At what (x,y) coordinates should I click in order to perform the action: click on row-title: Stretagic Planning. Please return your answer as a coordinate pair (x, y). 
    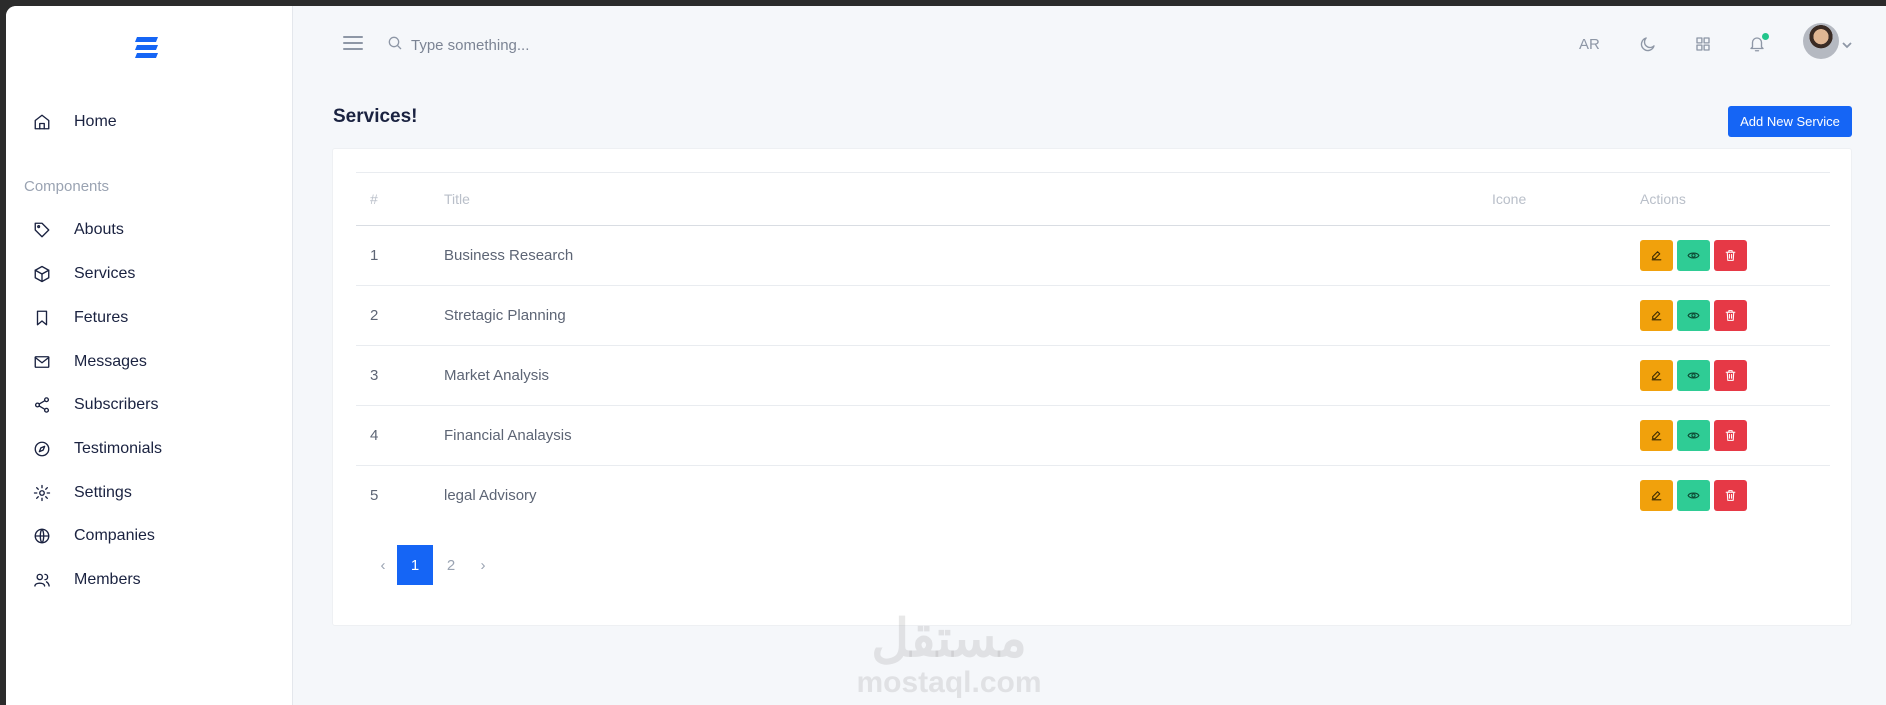
    Looking at the image, I should click on (954, 315).